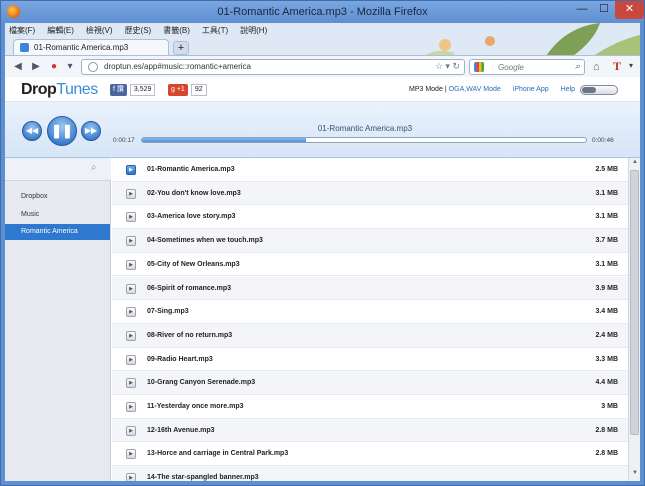 This screenshot has height=486, width=645. What do you see at coordinates (568, 89) in the screenshot?
I see `help-link: Help` at bounding box center [568, 89].